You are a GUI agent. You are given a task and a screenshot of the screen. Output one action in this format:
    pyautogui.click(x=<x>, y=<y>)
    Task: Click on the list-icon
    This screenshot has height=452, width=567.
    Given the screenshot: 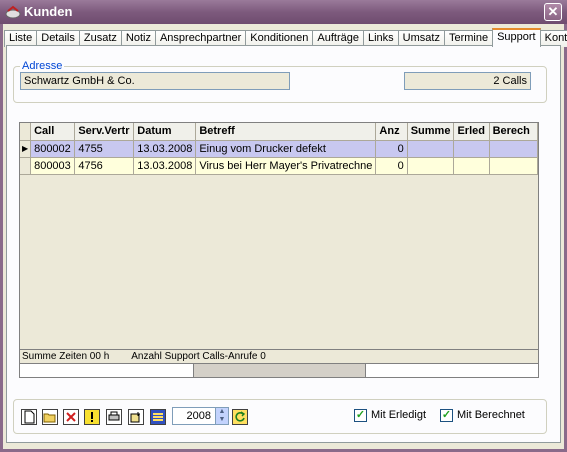 What is the action you would take?
    pyautogui.click(x=158, y=417)
    